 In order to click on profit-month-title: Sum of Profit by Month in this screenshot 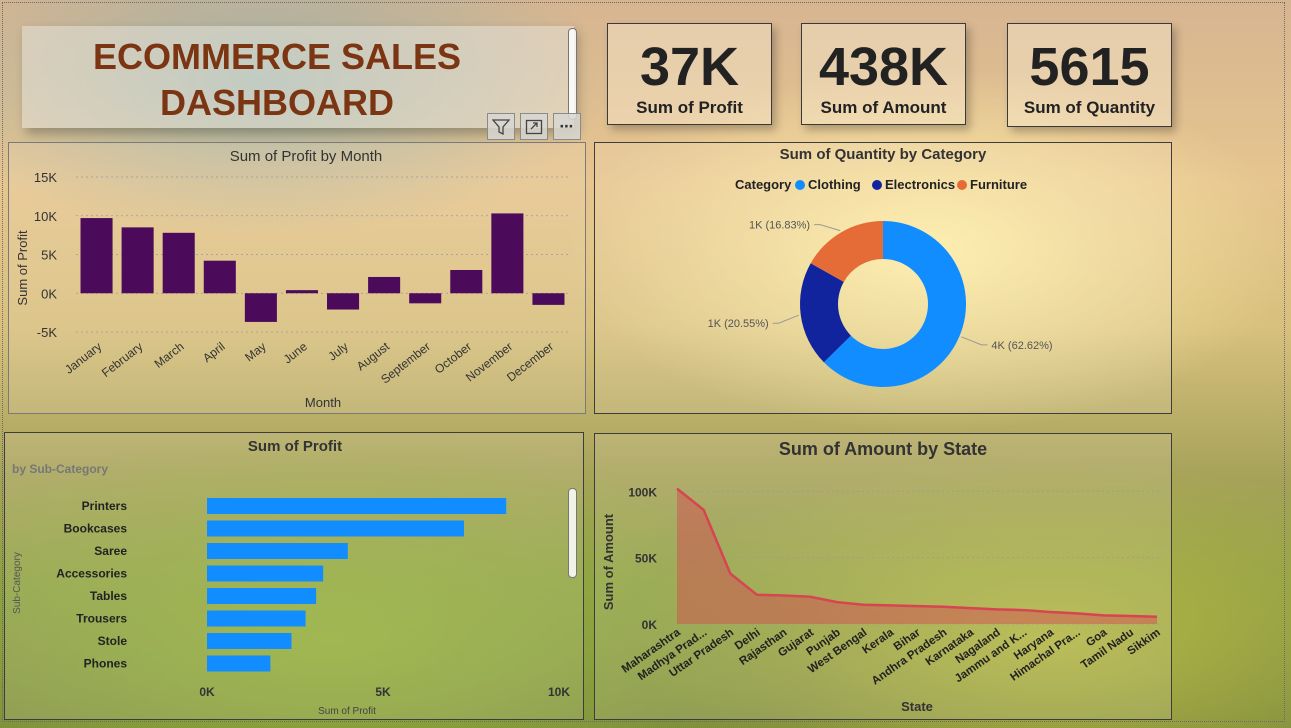, I will do `click(306, 156)`.